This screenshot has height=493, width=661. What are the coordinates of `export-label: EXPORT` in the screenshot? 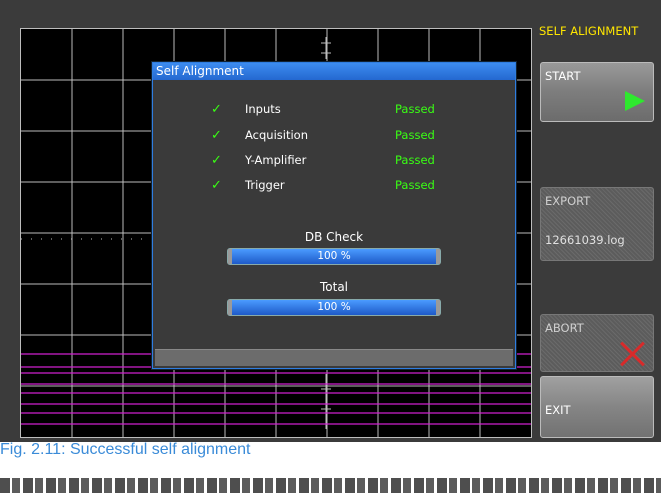 It's located at (568, 201).